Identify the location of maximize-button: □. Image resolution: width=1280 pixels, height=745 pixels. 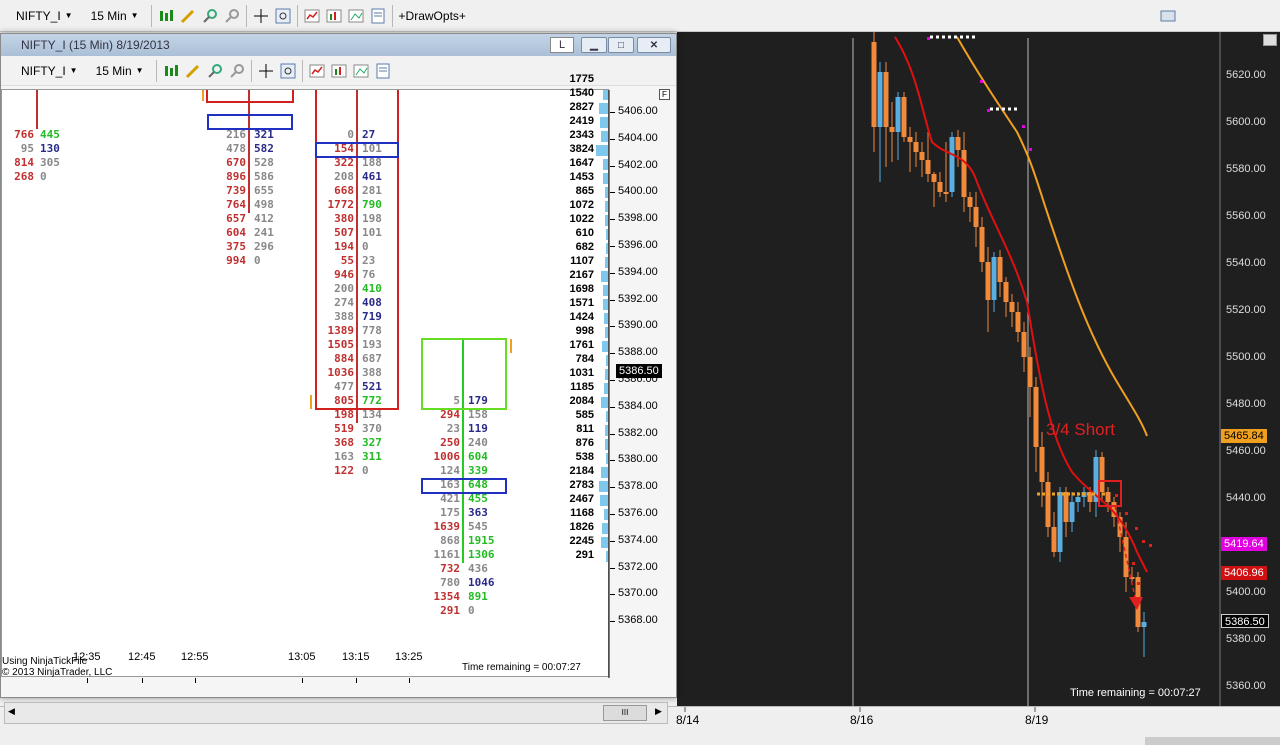
(621, 45).